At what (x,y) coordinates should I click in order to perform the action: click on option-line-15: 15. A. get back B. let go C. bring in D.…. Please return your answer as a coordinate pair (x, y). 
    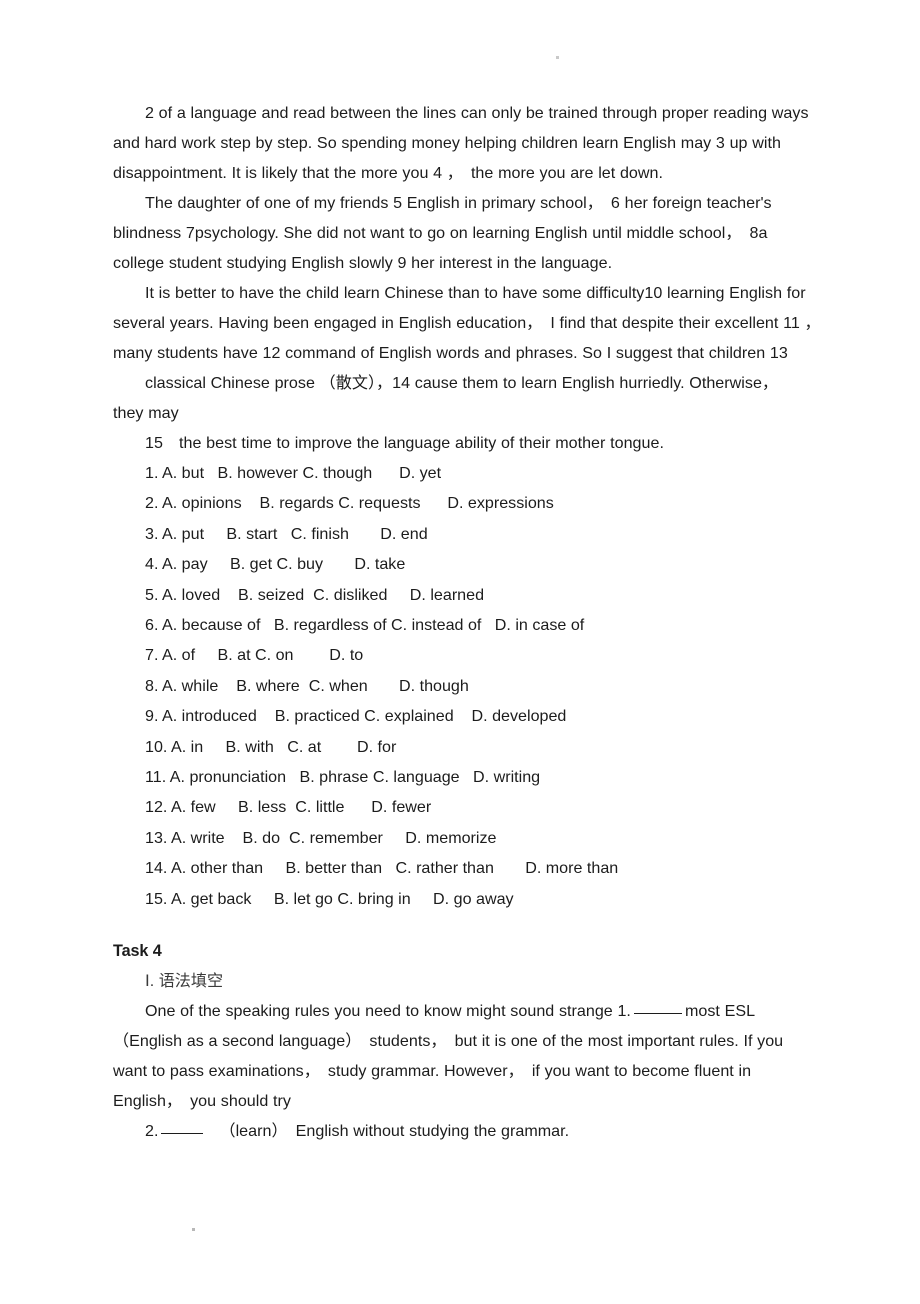
    Looking at the image, I should click on (329, 898).